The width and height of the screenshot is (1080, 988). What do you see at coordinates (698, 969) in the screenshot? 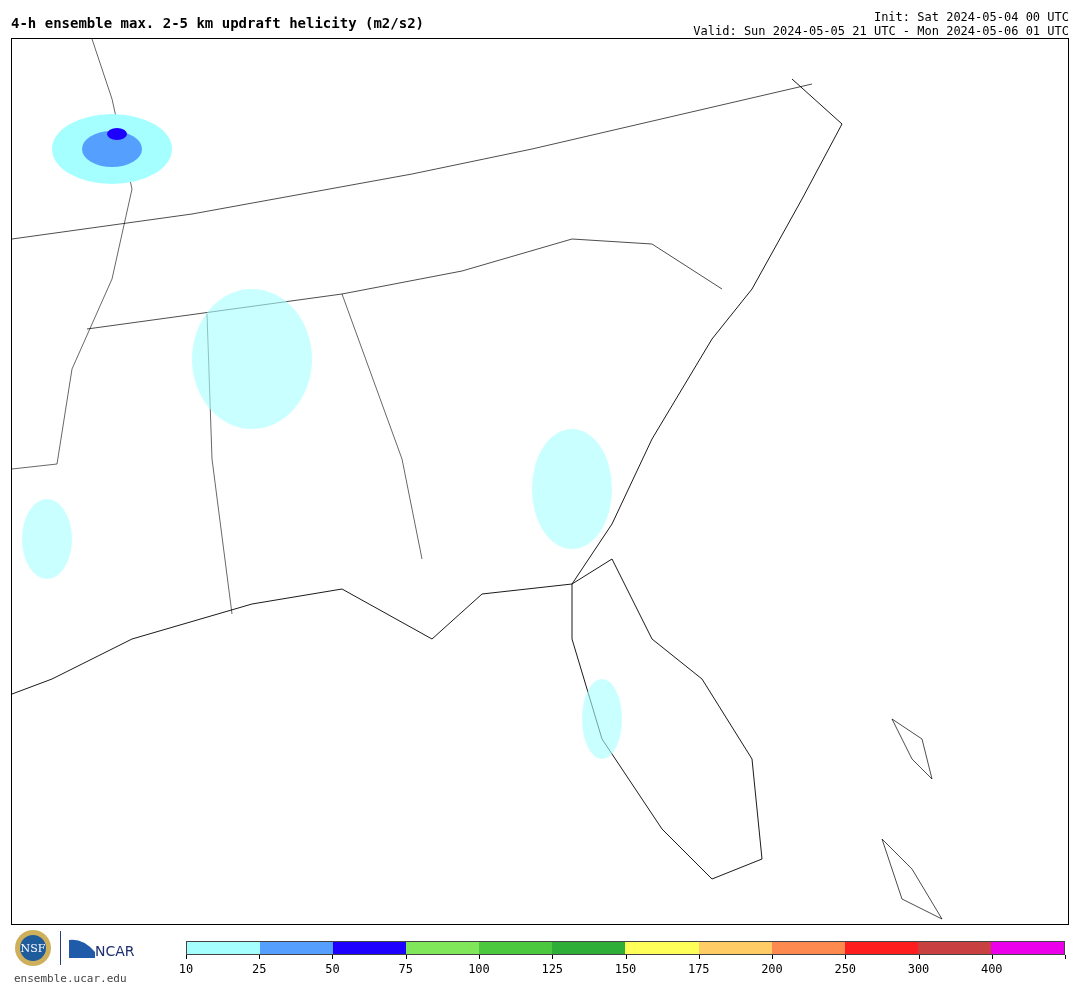
I see `colorbar-tick-label: 175` at bounding box center [698, 969].